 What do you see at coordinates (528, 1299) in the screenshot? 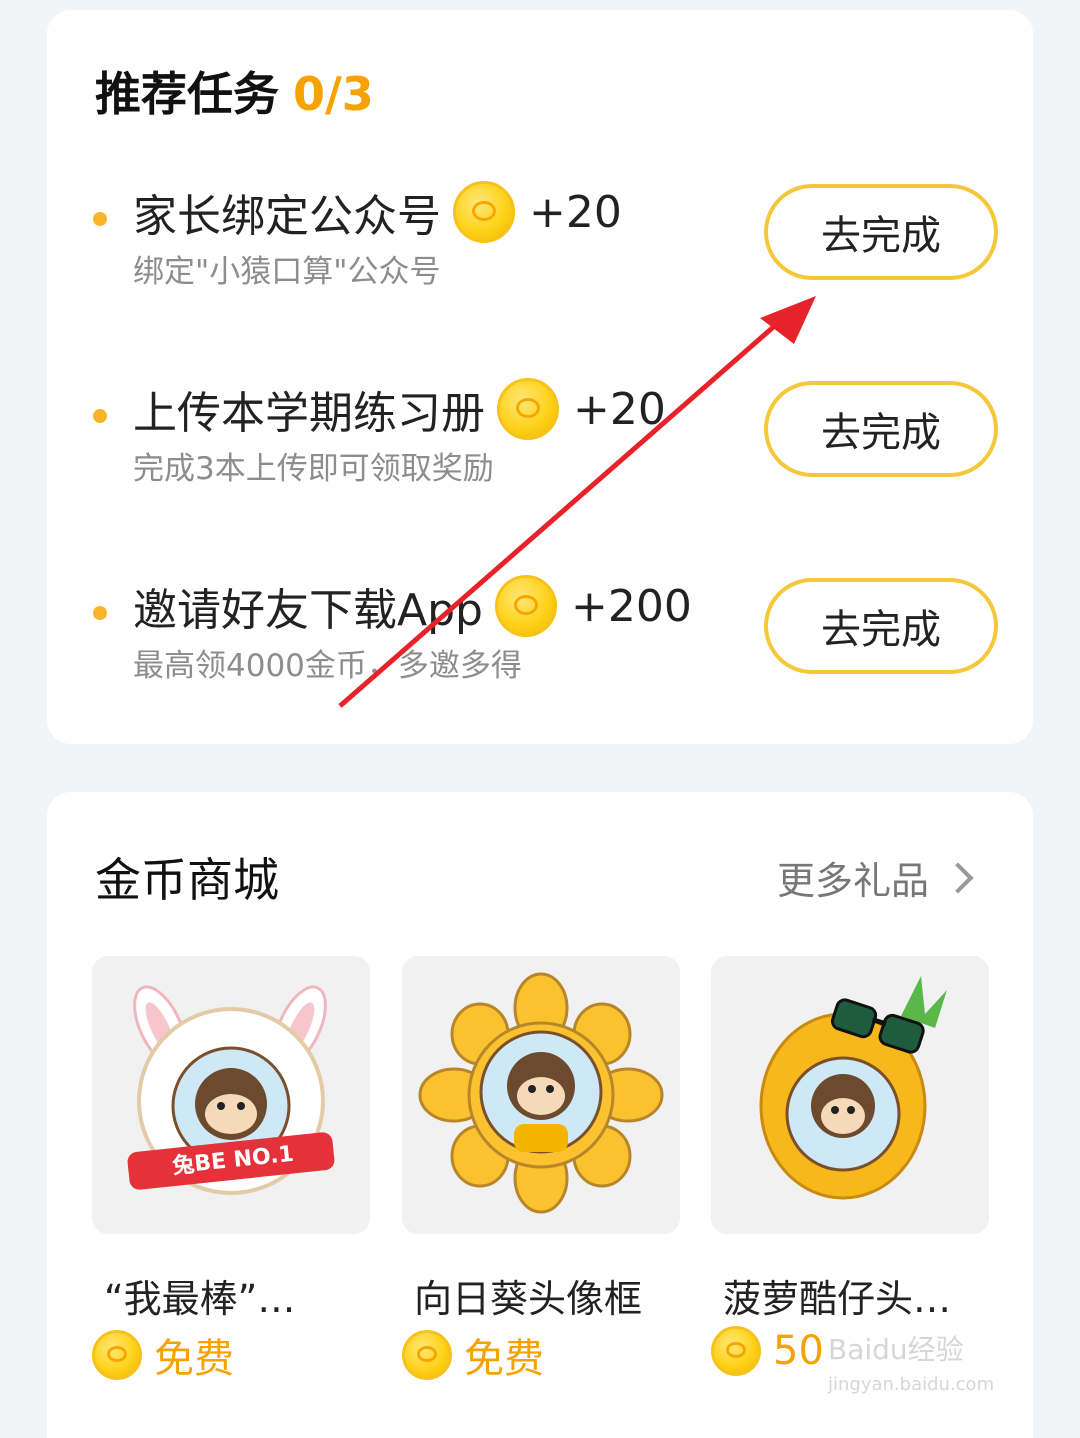
I see `product-name: 向日葵头像框` at bounding box center [528, 1299].